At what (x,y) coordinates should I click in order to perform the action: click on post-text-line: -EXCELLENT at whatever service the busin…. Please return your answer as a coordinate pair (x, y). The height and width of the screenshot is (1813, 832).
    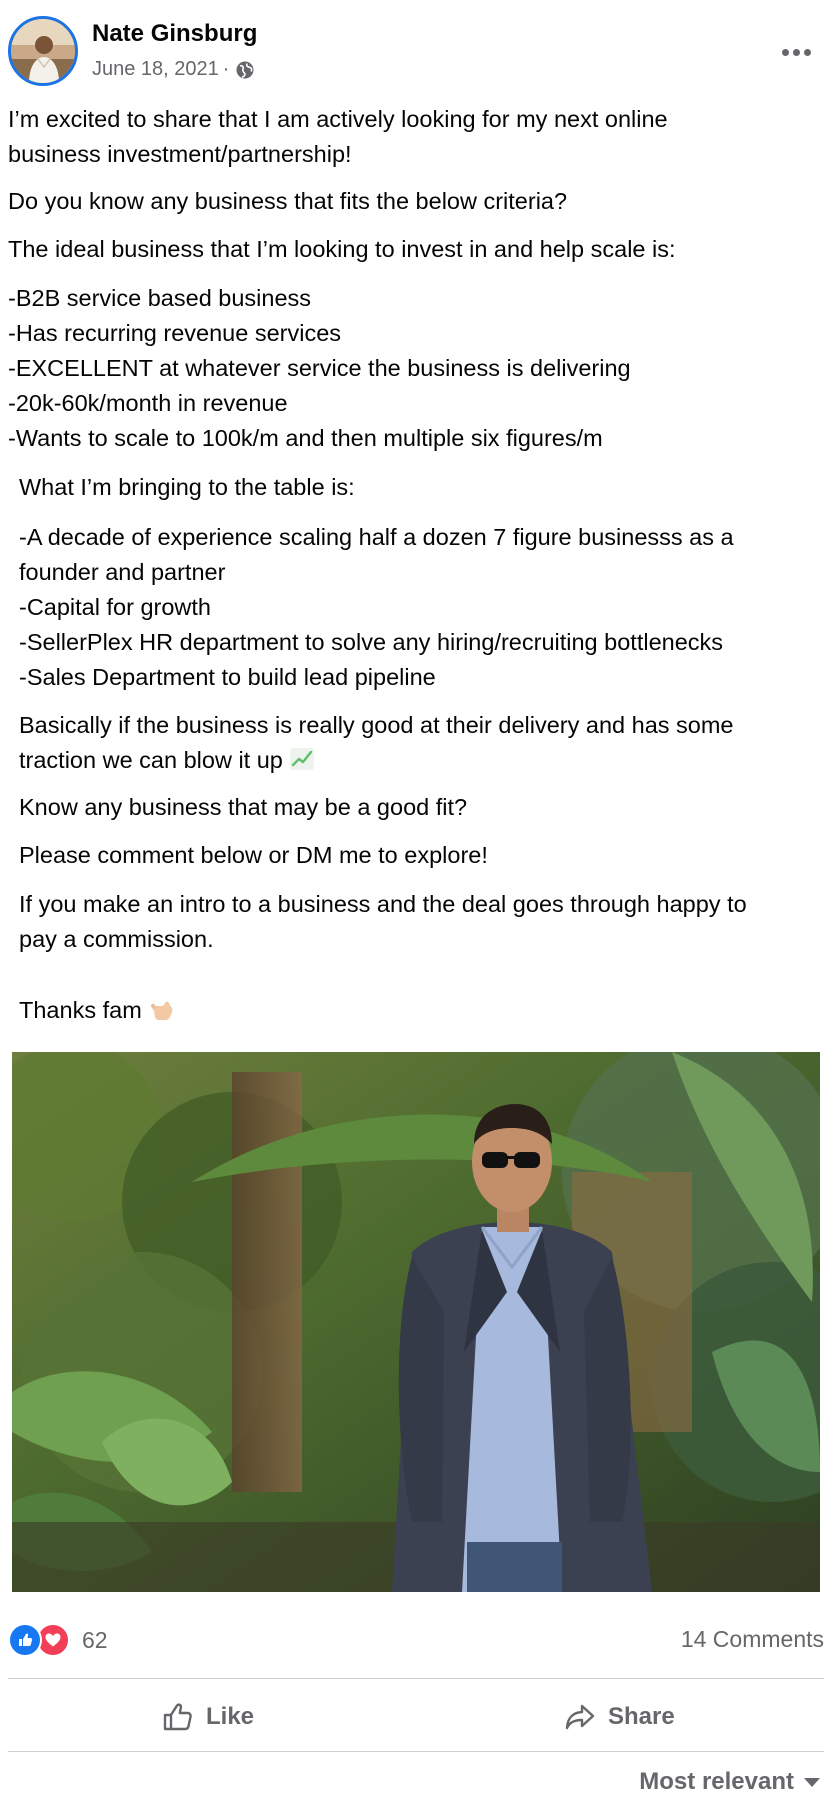
    Looking at the image, I should click on (319, 368).